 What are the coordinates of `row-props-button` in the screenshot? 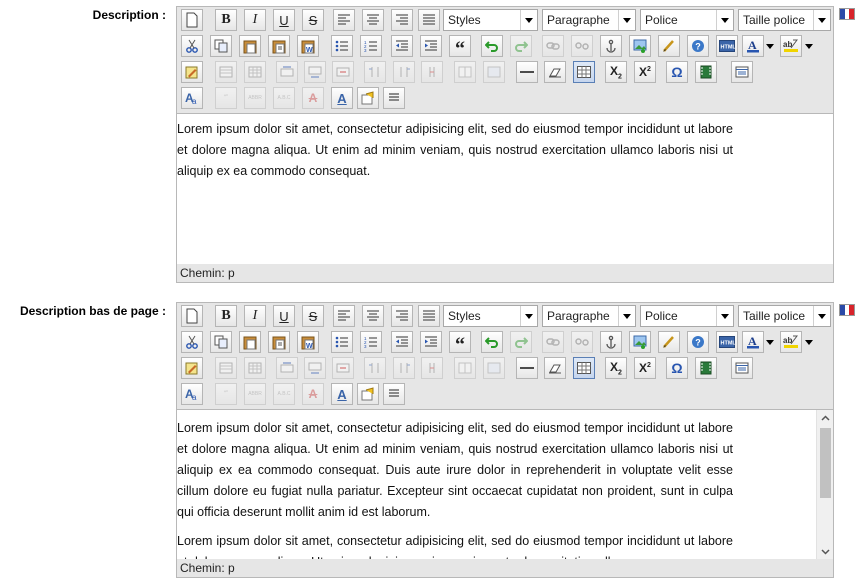 It's located at (226, 72).